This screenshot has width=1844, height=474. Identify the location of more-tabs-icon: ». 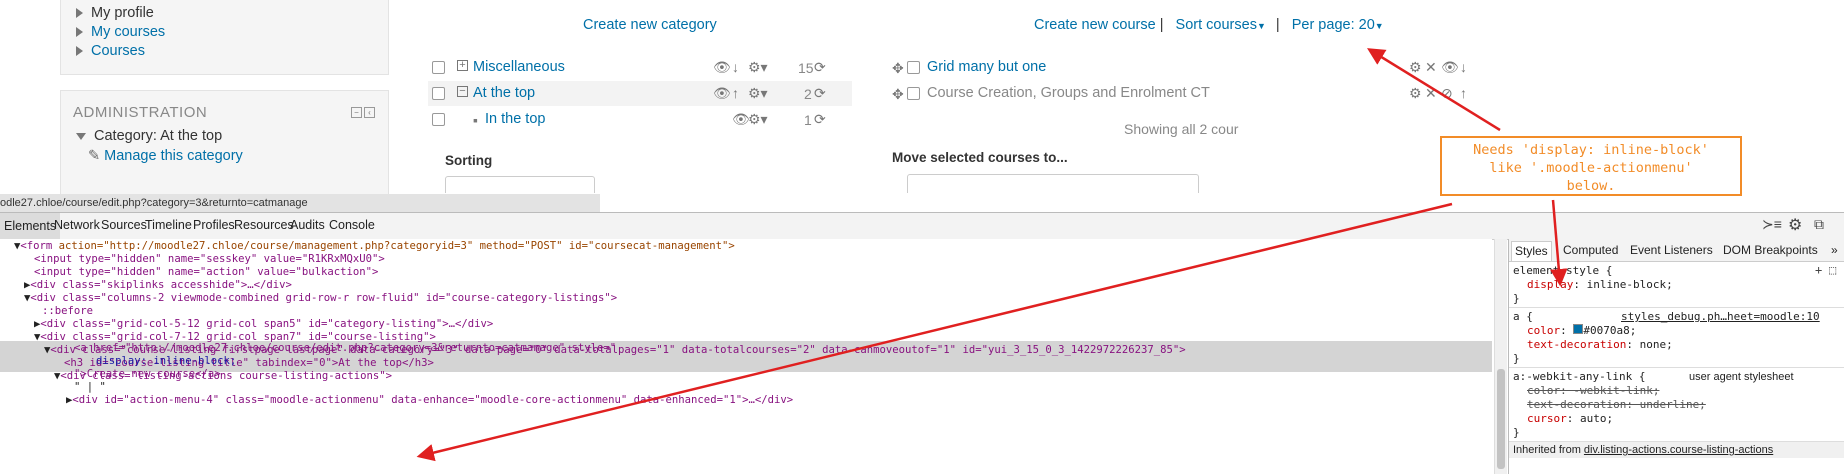
(1834, 250).